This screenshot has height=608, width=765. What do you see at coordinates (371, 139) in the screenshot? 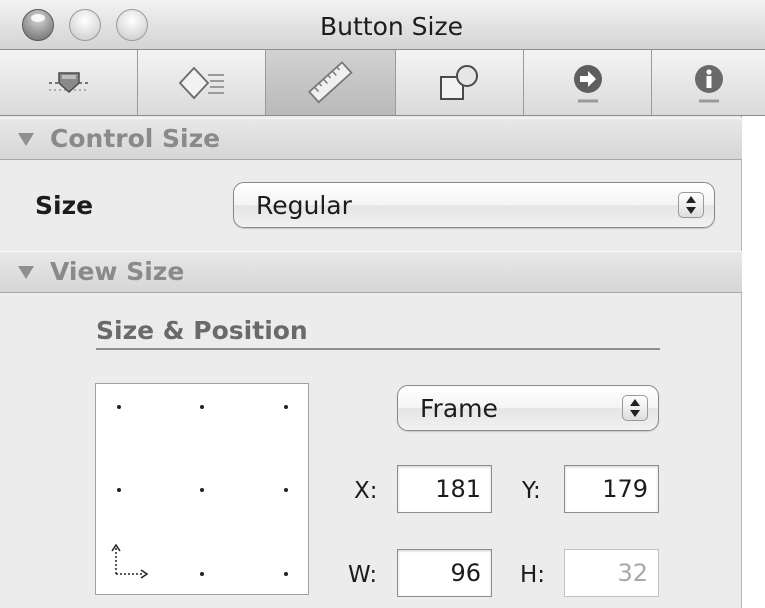
I see `control-size-section-header: Control Size` at bounding box center [371, 139].